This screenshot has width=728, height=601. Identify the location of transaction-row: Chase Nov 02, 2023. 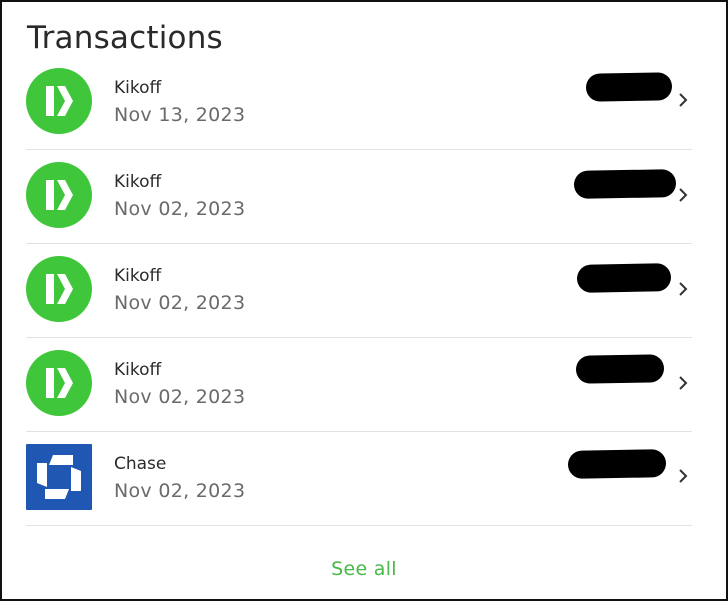
(359, 479).